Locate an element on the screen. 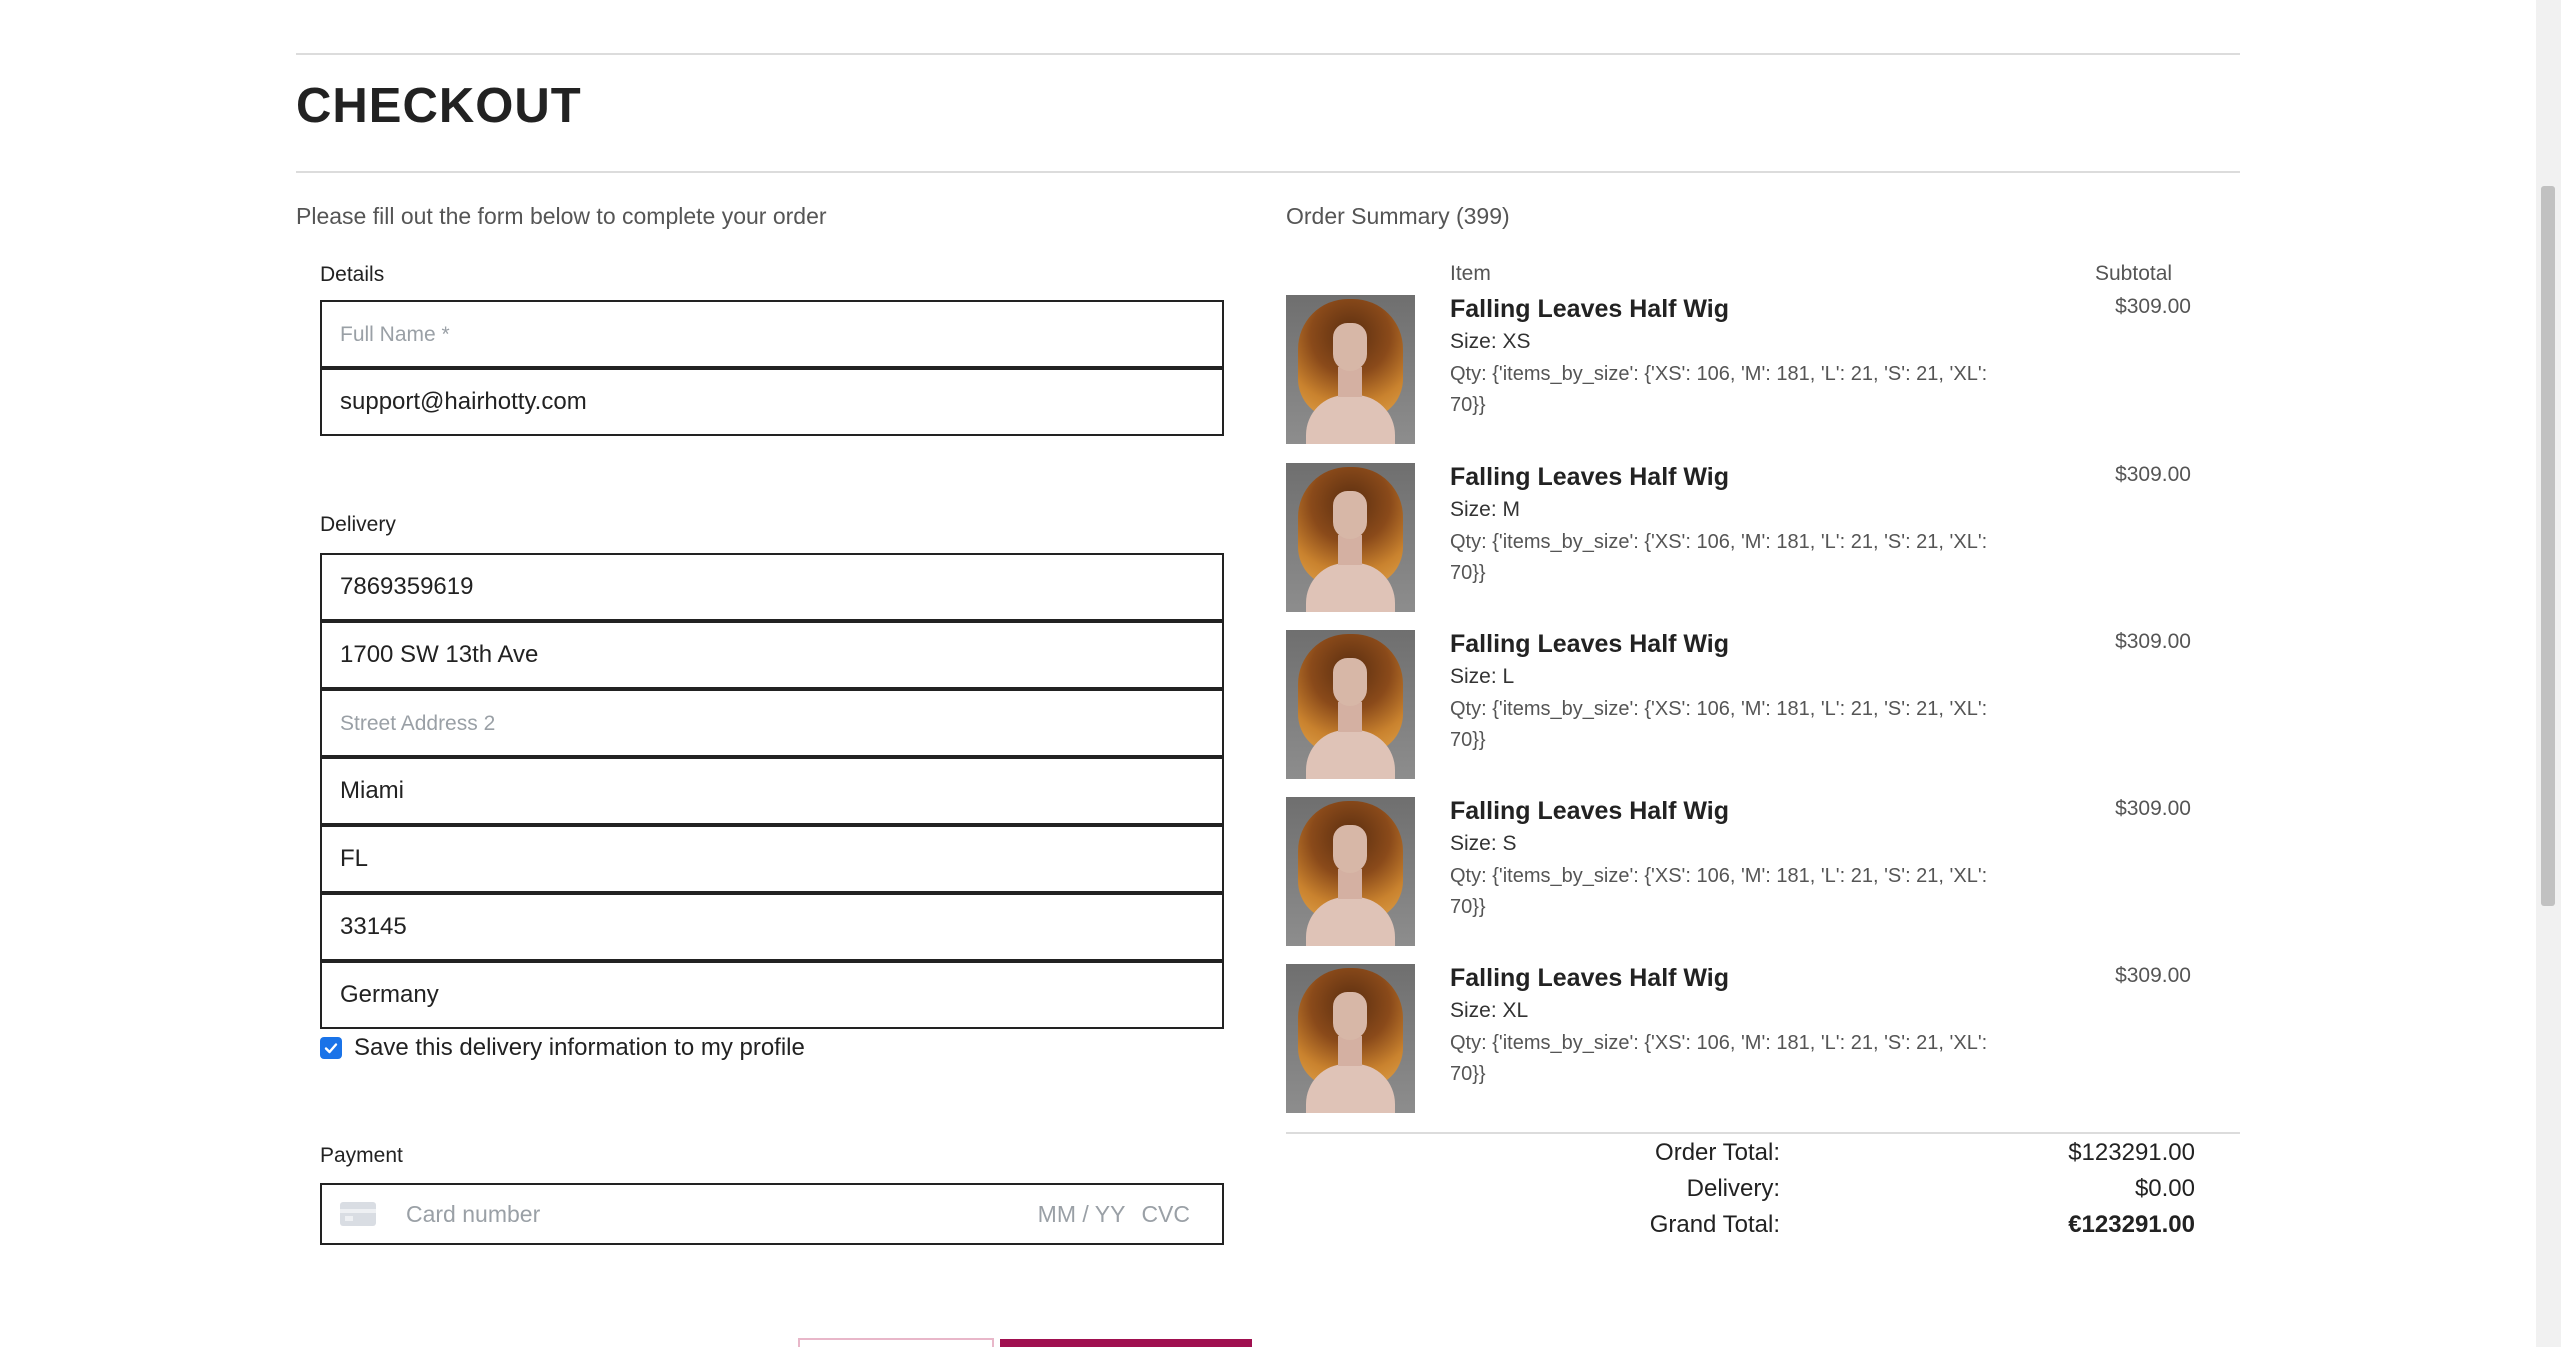  email-input is located at coordinates (772, 402).